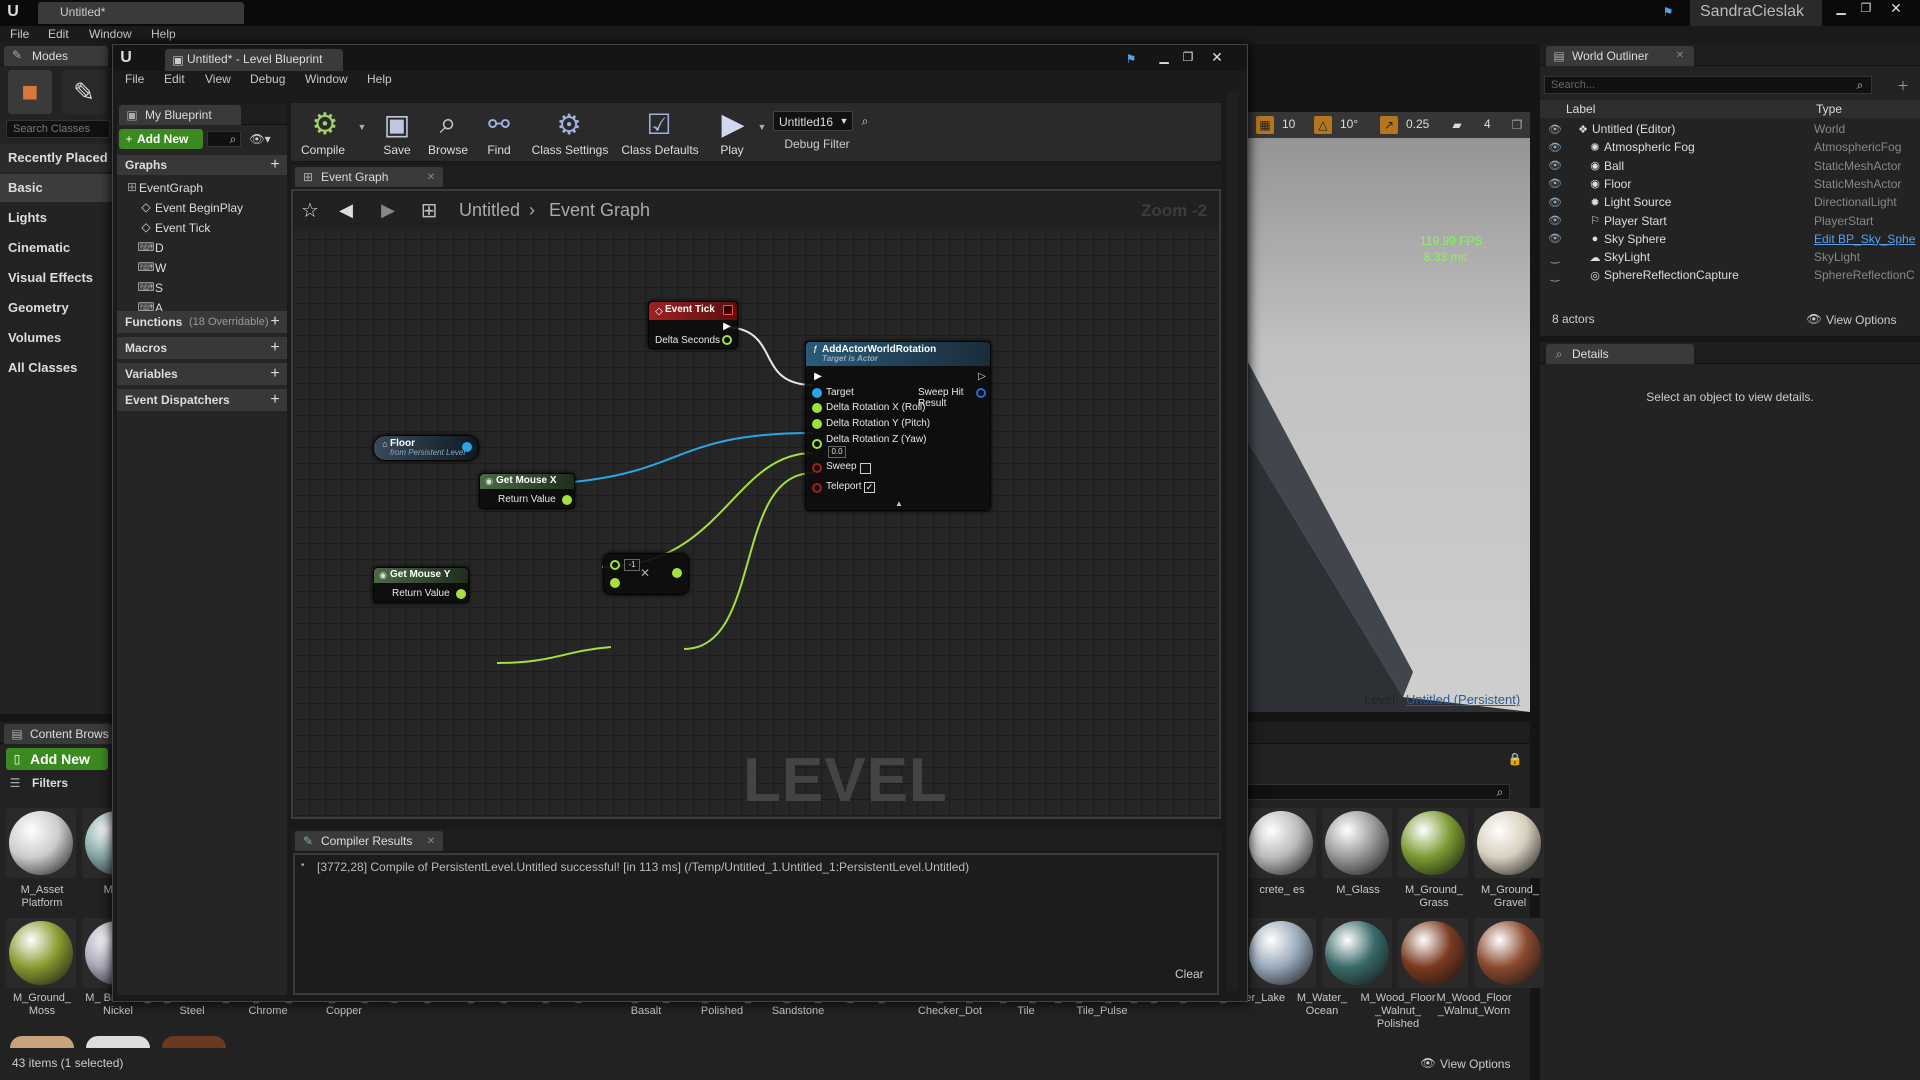  What do you see at coordinates (160, 268) in the screenshot?
I see `tree-item-w: W` at bounding box center [160, 268].